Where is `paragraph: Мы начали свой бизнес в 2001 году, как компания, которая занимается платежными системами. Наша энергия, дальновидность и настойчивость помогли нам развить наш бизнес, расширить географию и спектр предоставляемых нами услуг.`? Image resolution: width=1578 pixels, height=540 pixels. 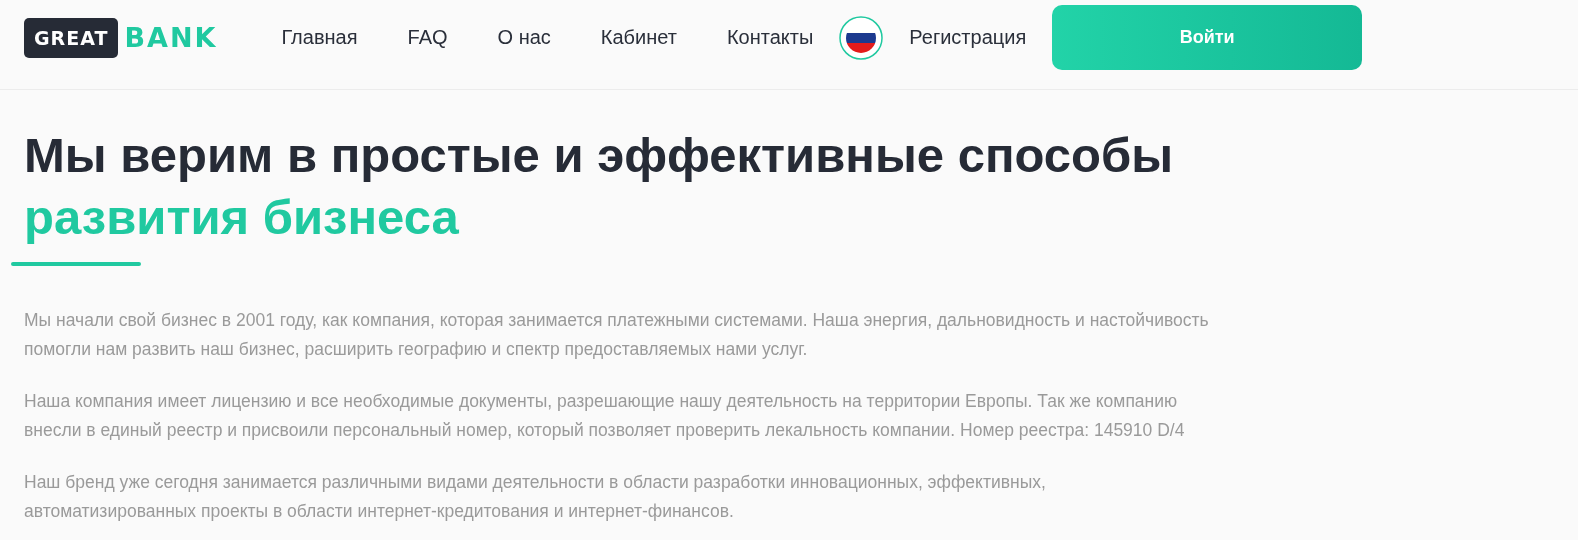 paragraph: Мы начали свой бизнес в 2001 году, как компания, которая занимается платежными системами. Наша энергия, дальновидность и настойчивость помогли нам развить наш бизнес, расширить географию и спектр предоставляемых нами услуг. is located at coordinates (617, 335).